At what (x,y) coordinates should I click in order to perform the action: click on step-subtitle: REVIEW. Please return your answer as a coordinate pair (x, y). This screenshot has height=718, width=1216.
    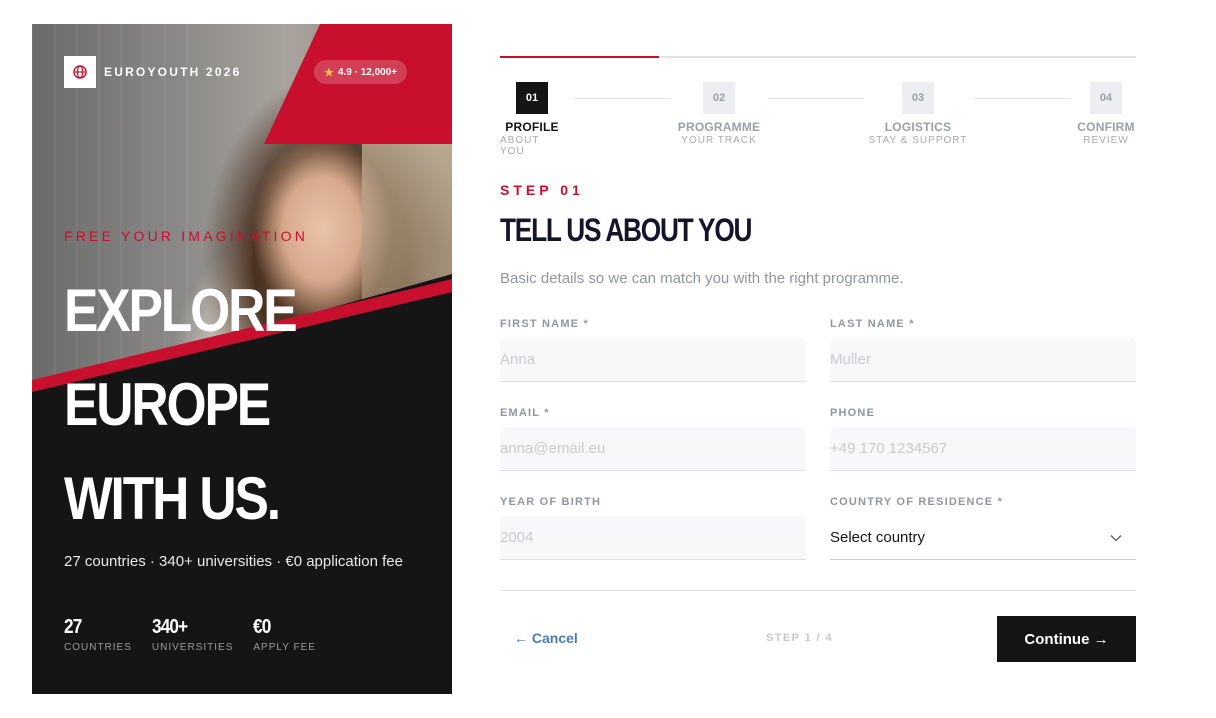
    Looking at the image, I should click on (1106, 140).